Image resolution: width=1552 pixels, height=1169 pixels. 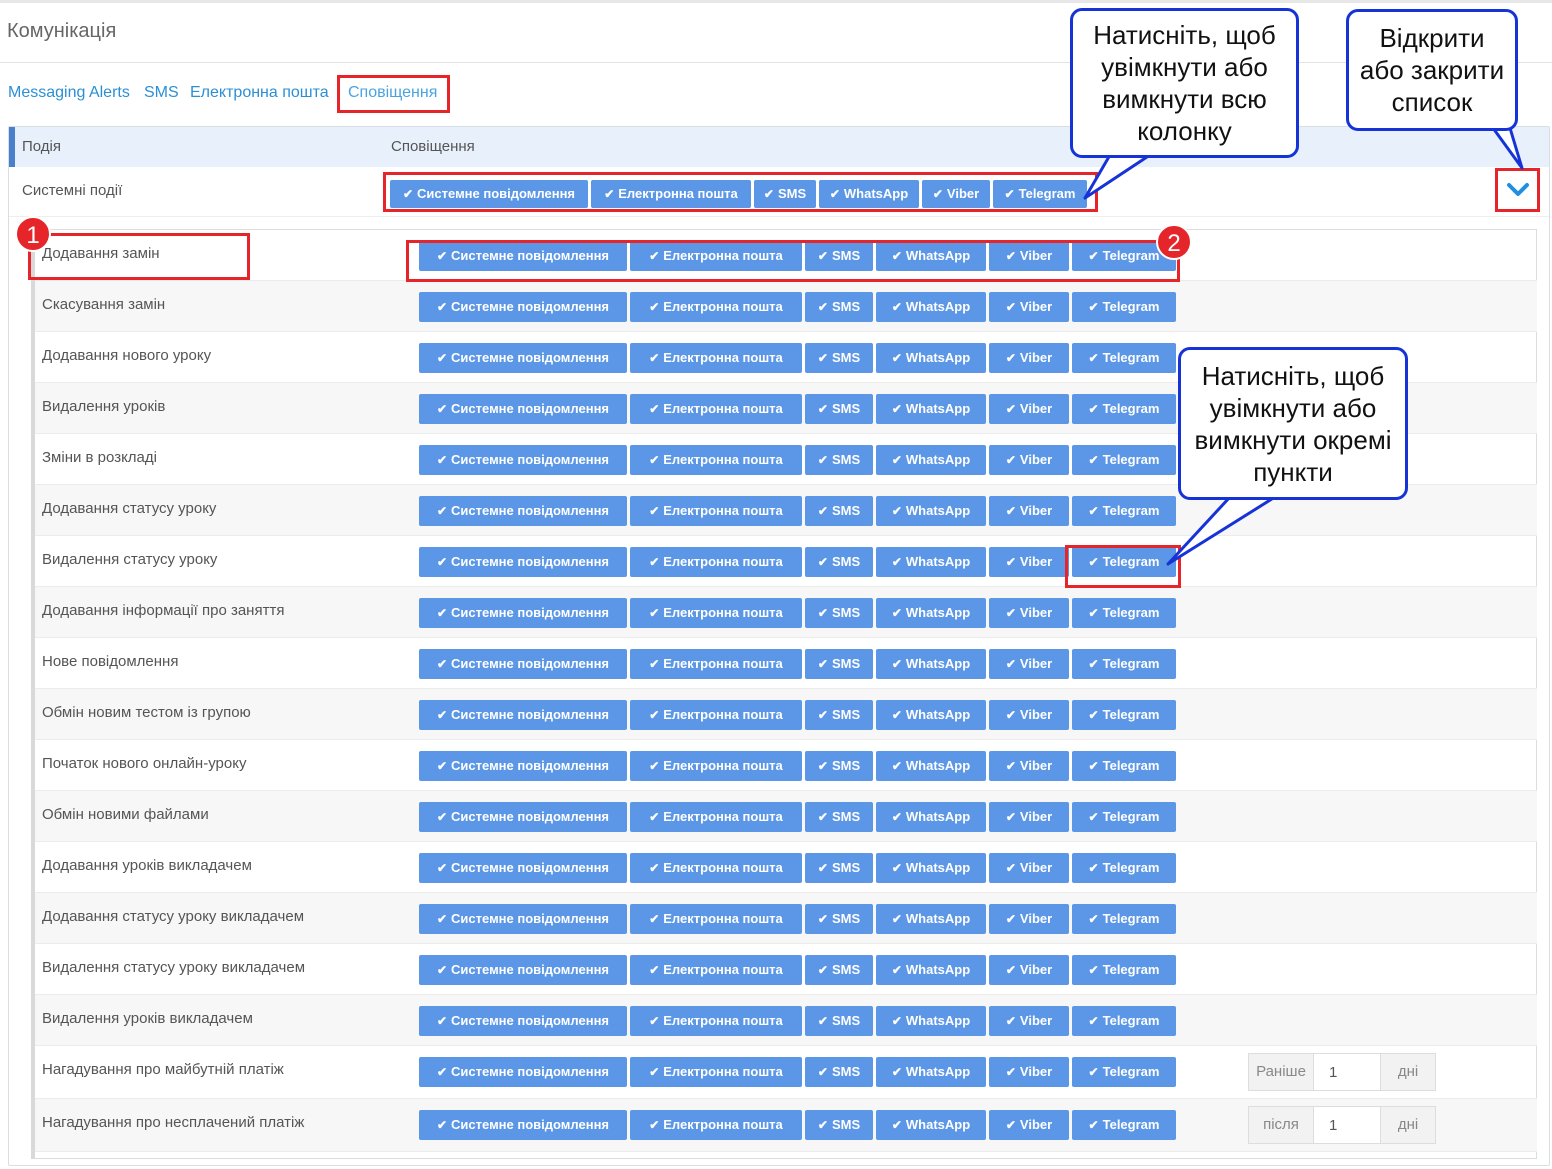 I want to click on tab-messaging-alerts: Messaging Alerts, so click(x=69, y=93).